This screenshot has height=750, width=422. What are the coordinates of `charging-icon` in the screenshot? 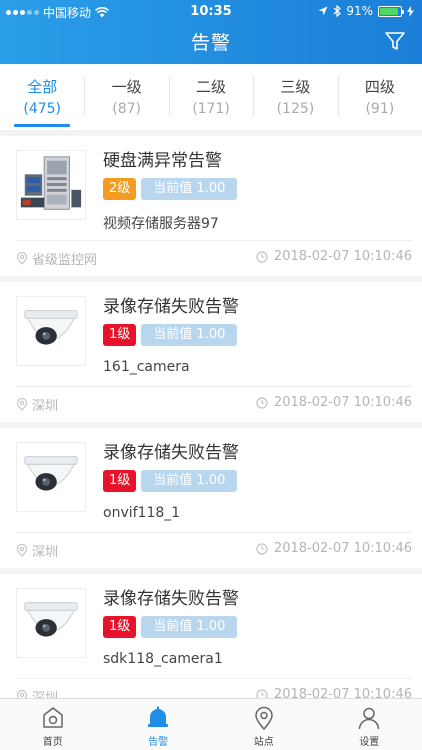 It's located at (410, 11).